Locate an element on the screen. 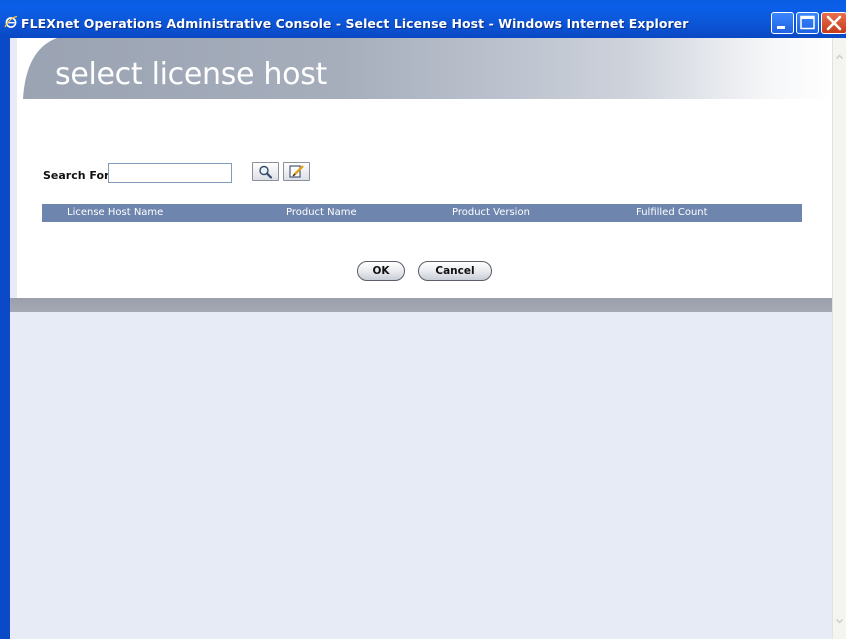 The height and width of the screenshot is (639, 846). maximize-icon is located at coordinates (807, 22).